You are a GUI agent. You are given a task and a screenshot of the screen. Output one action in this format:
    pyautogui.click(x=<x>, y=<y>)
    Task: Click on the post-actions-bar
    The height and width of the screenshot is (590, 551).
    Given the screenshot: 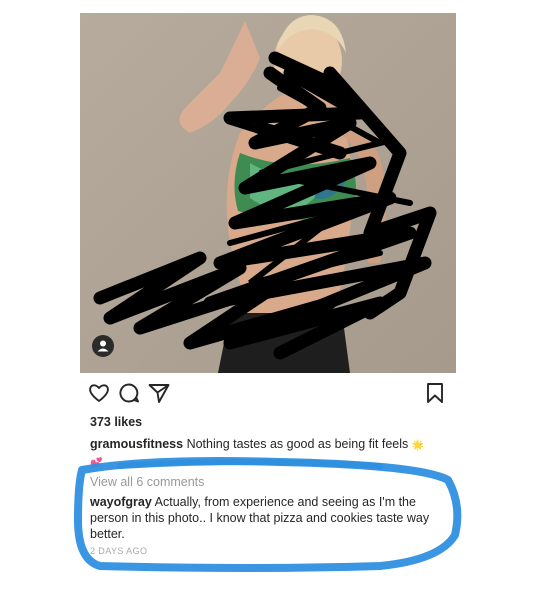 What is the action you would take?
    pyautogui.click(x=268, y=395)
    